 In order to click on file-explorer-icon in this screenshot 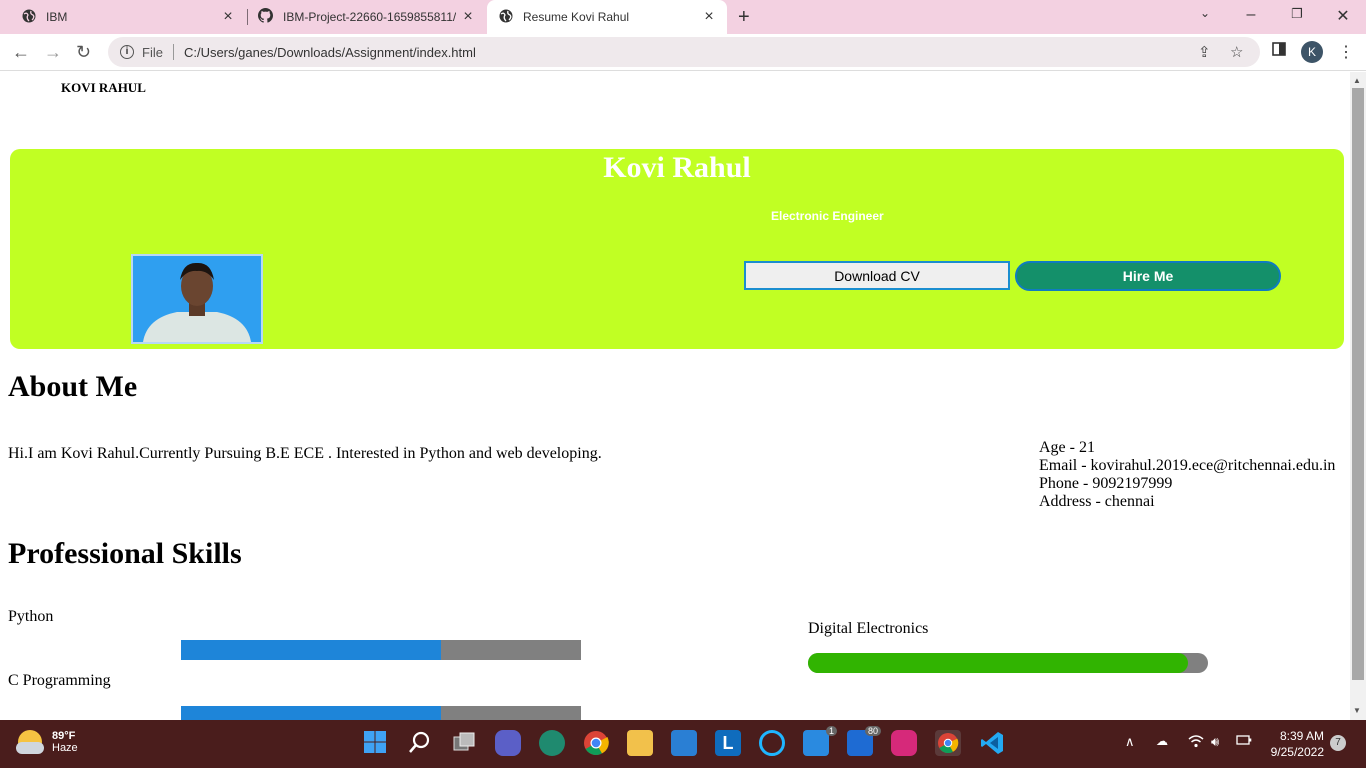, I will do `click(640, 743)`.